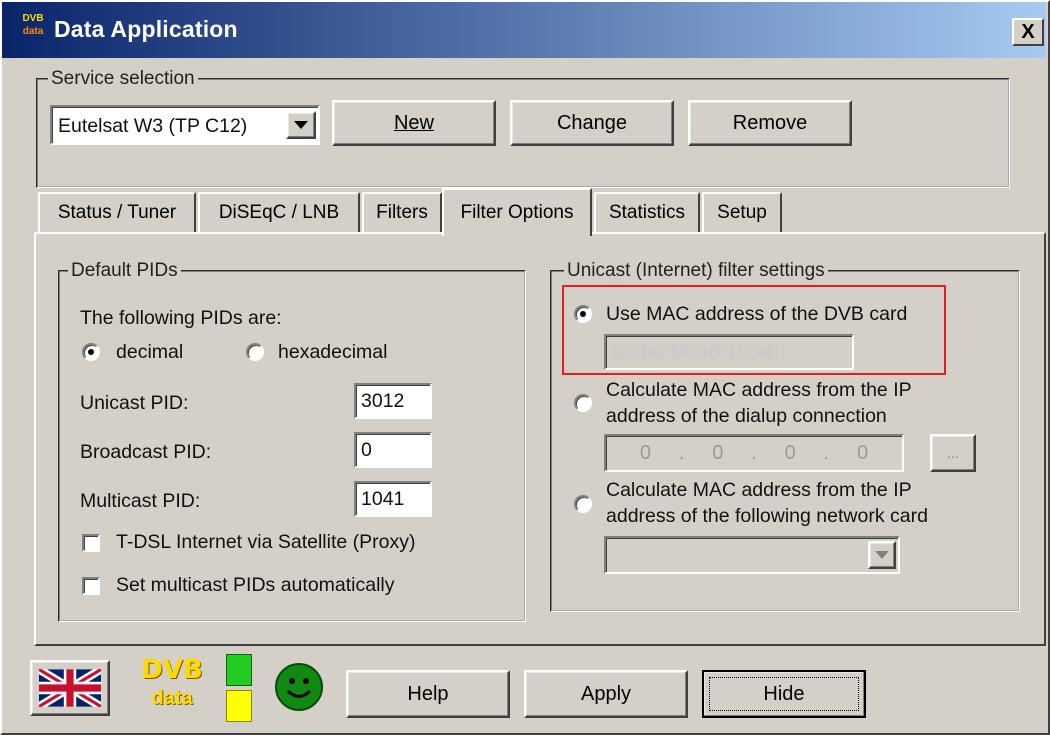 The image size is (1050, 735). I want to click on service-select-value: Eutelsat W3 (TP C12), so click(153, 126).